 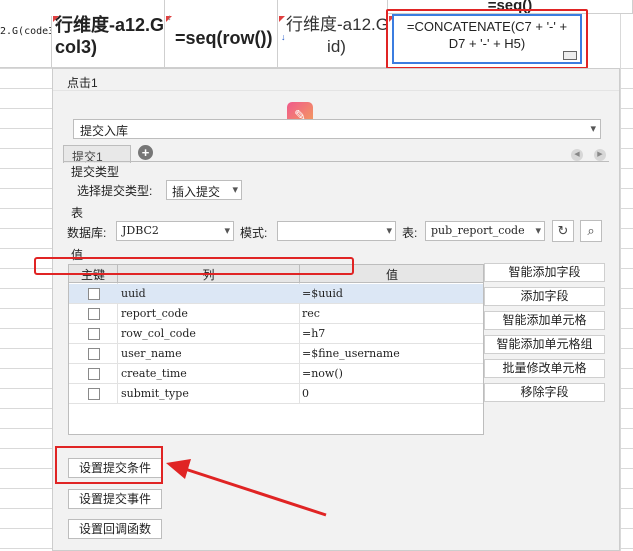 What do you see at coordinates (178, 469) in the screenshot?
I see `arrow-head` at bounding box center [178, 469].